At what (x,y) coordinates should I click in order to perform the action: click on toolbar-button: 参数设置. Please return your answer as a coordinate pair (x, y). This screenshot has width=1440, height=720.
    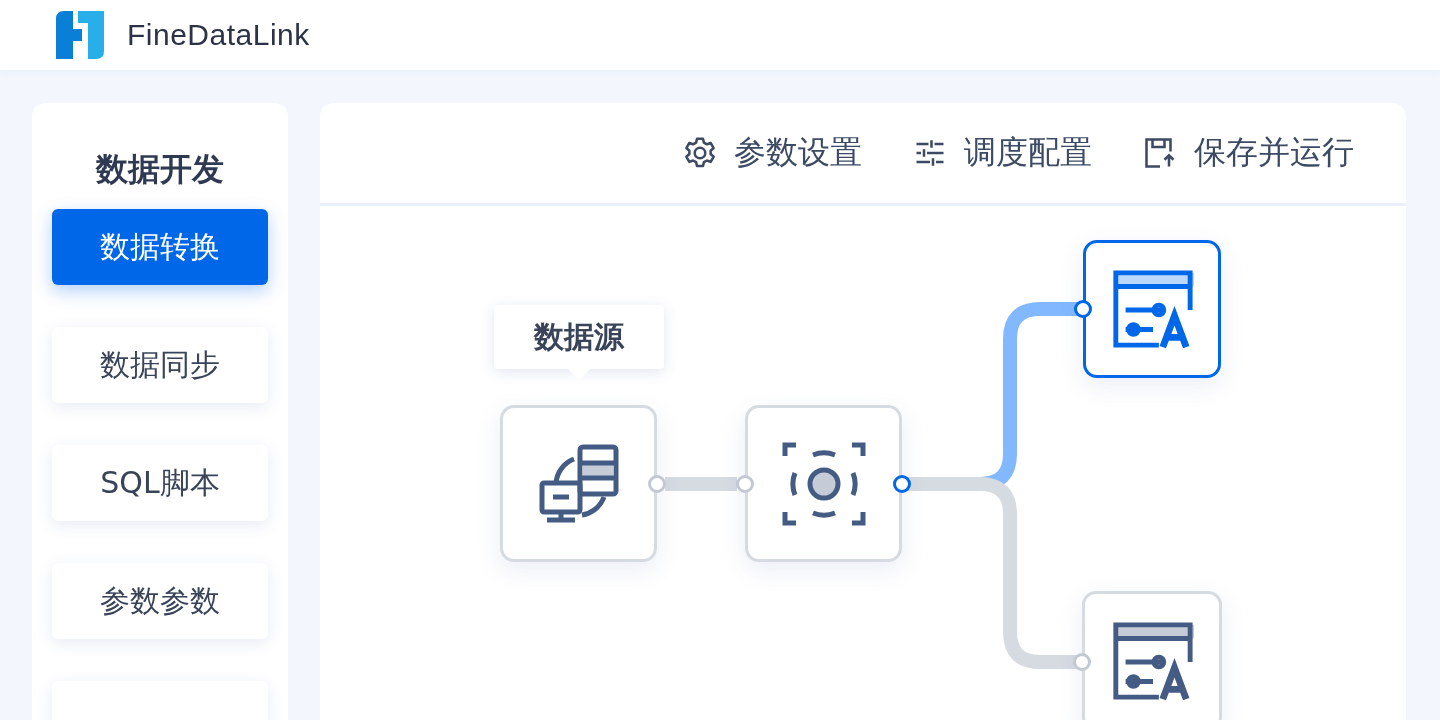
    Looking at the image, I should click on (772, 153).